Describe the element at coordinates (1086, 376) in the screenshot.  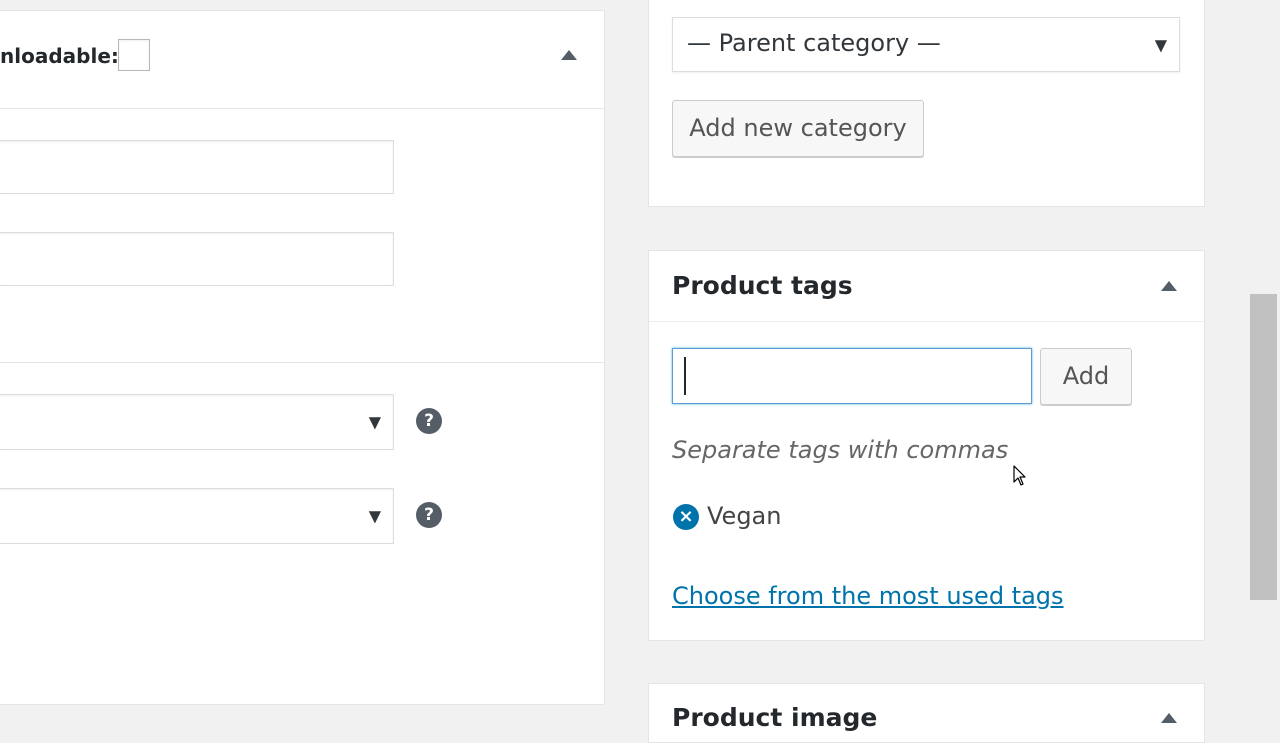
I see `add-tag-button: Add` at that location.